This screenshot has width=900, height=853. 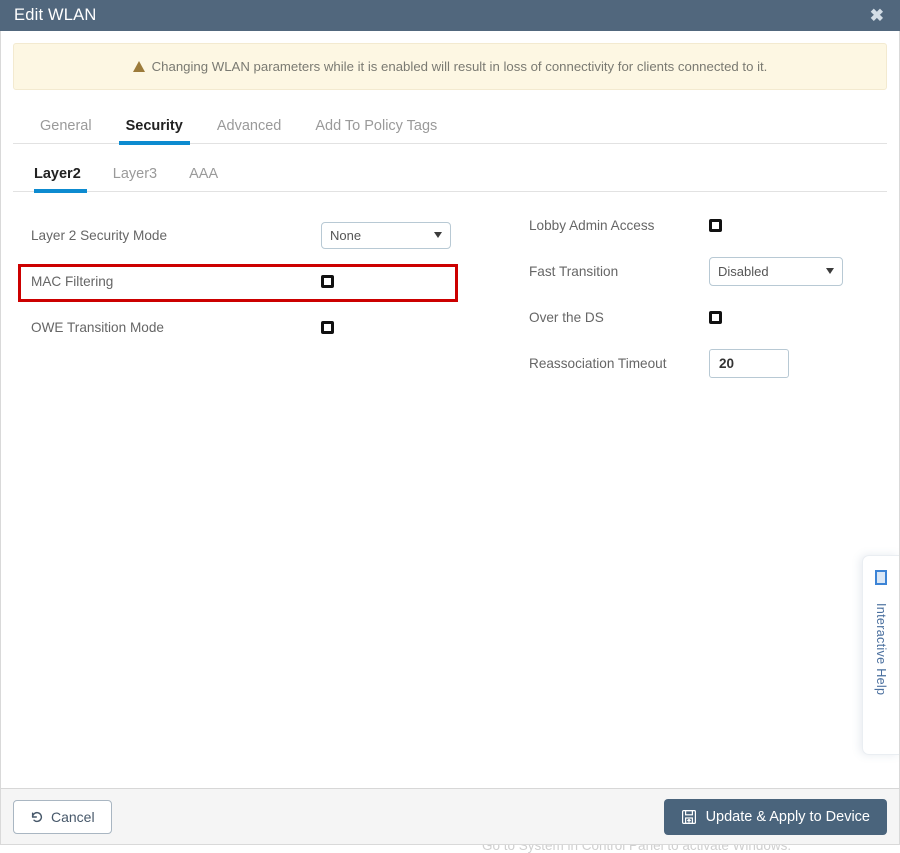 What do you see at coordinates (450, 176) in the screenshot?
I see `secondary-tab-bar: Layer2 Layer3 AAA` at bounding box center [450, 176].